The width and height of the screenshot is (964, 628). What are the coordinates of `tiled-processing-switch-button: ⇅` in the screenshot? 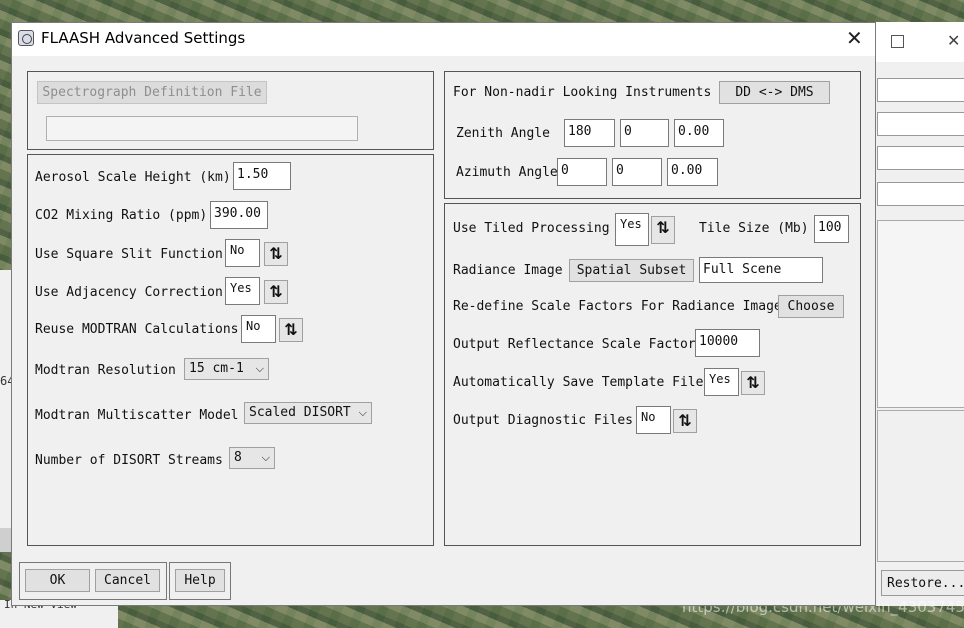 It's located at (663, 230).